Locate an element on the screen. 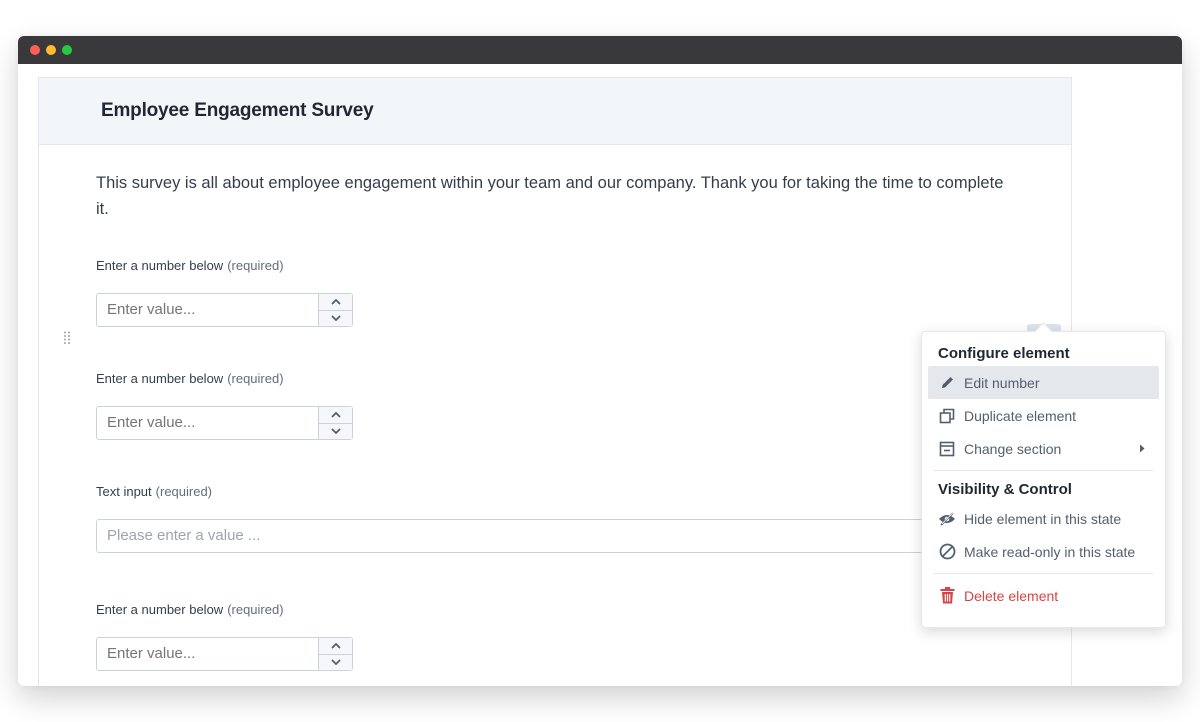 Image resolution: width=1200 pixels, height=722 pixels. minimize-window-button is located at coordinates (51, 50).